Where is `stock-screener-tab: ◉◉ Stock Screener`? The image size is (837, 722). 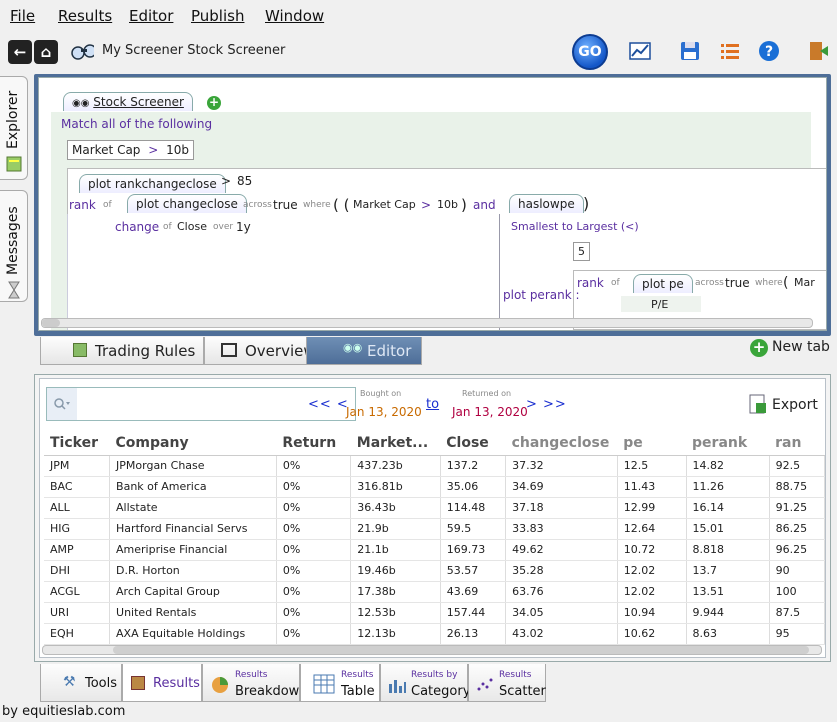 stock-screener-tab: ◉◉ Stock Screener is located at coordinates (128, 101).